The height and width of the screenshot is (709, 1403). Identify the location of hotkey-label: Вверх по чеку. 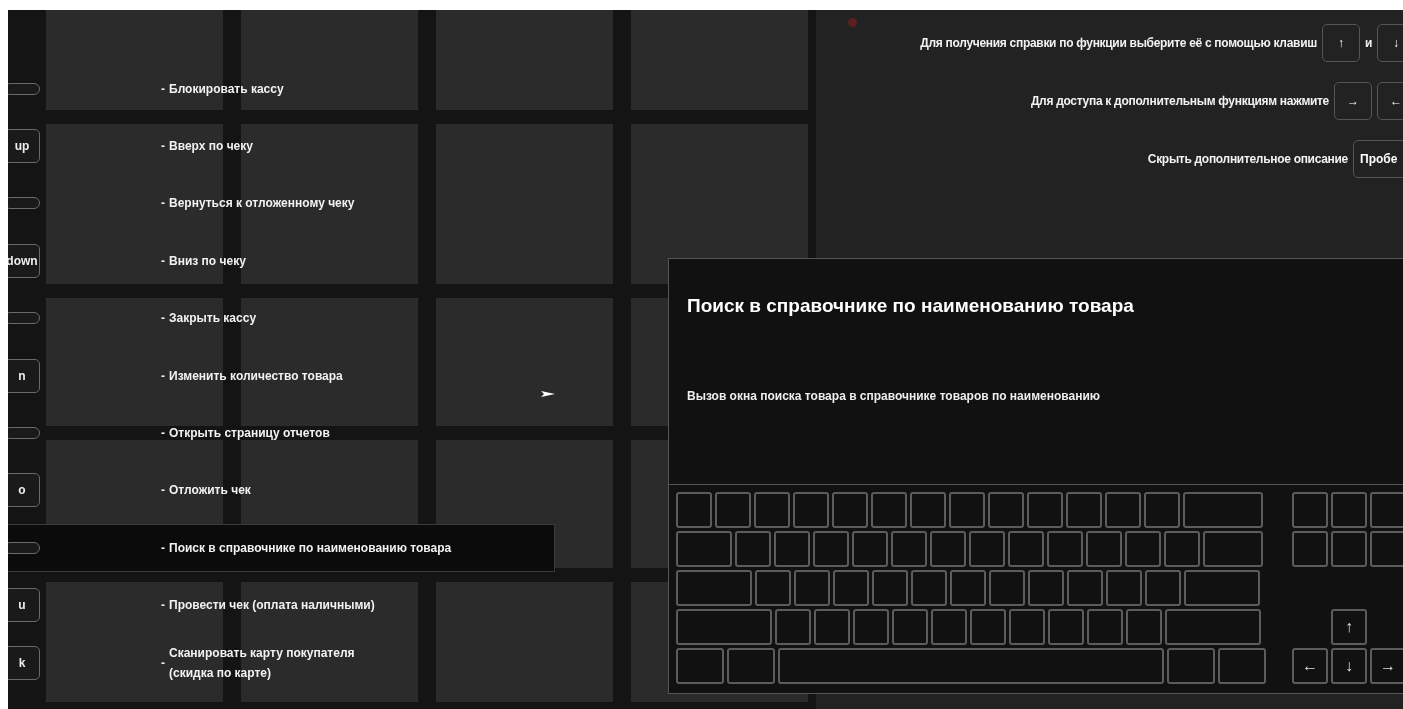
(211, 147).